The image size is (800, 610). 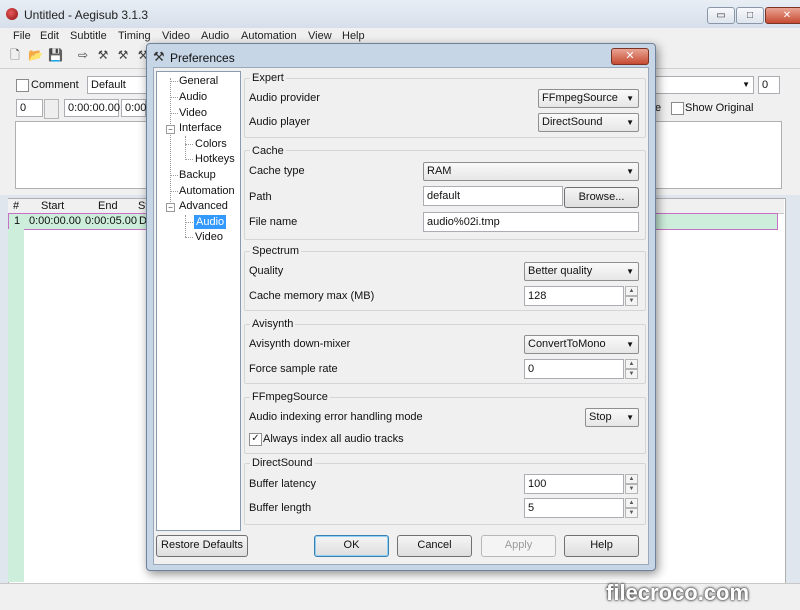 I want to click on new-file-icon: 🗋, so click(x=15, y=55).